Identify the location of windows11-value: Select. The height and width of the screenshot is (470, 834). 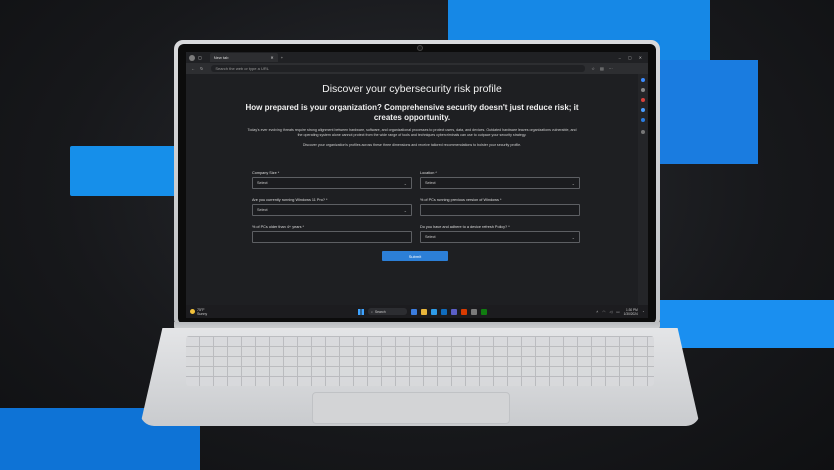
(262, 210).